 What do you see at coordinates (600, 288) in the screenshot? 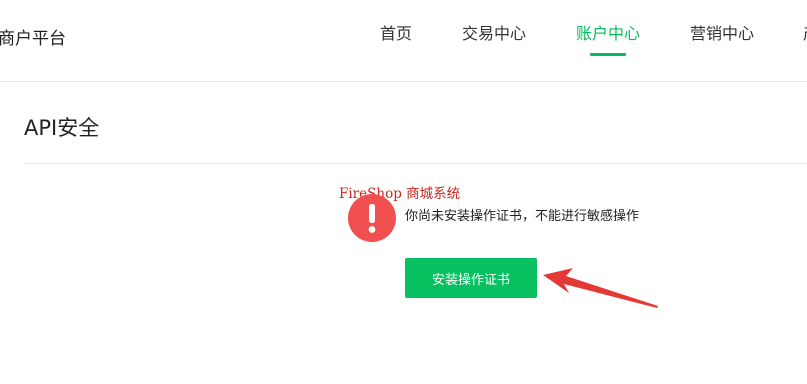
I see `pointer-arrow-icon` at bounding box center [600, 288].